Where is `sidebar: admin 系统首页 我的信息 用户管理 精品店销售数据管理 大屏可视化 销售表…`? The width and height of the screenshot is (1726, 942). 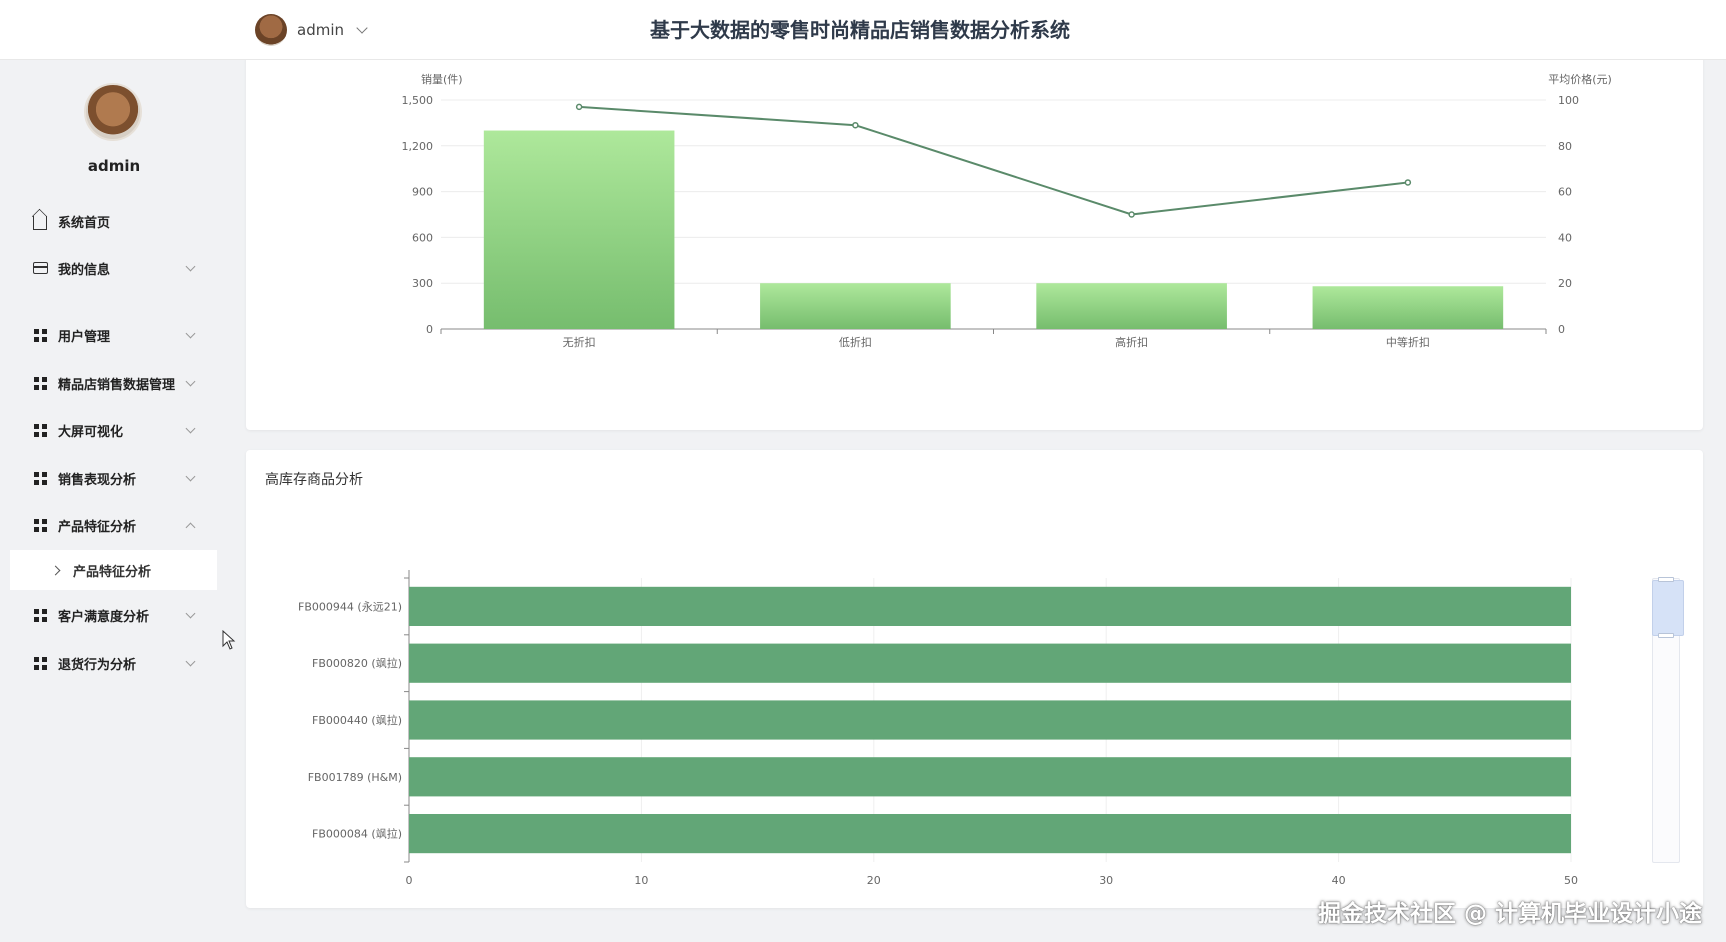
sidebar: admin 系统首页 我的信息 用户管理 精品店销售数据管理 大屏可视化 销售表… is located at coordinates (114, 501).